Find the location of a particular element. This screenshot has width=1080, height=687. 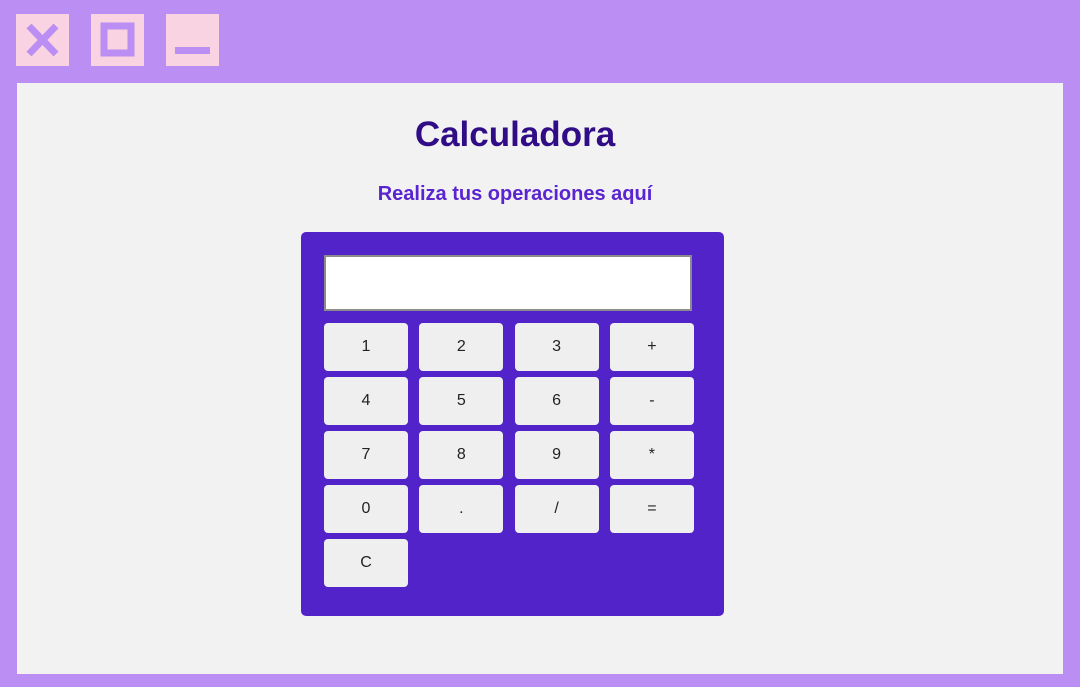

key-clear: C is located at coordinates (366, 563).